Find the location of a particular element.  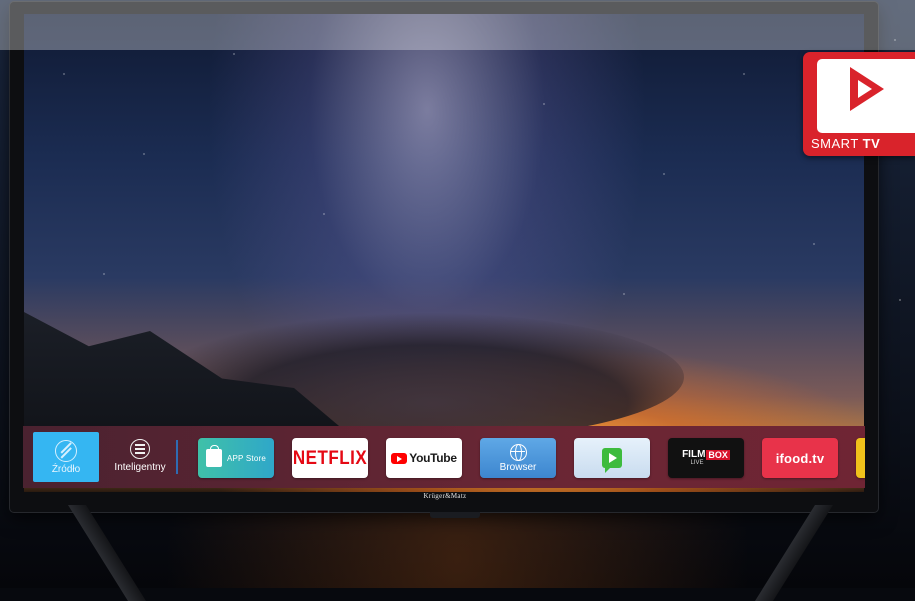

youtube-logo: YouTube is located at coordinates (433, 458).